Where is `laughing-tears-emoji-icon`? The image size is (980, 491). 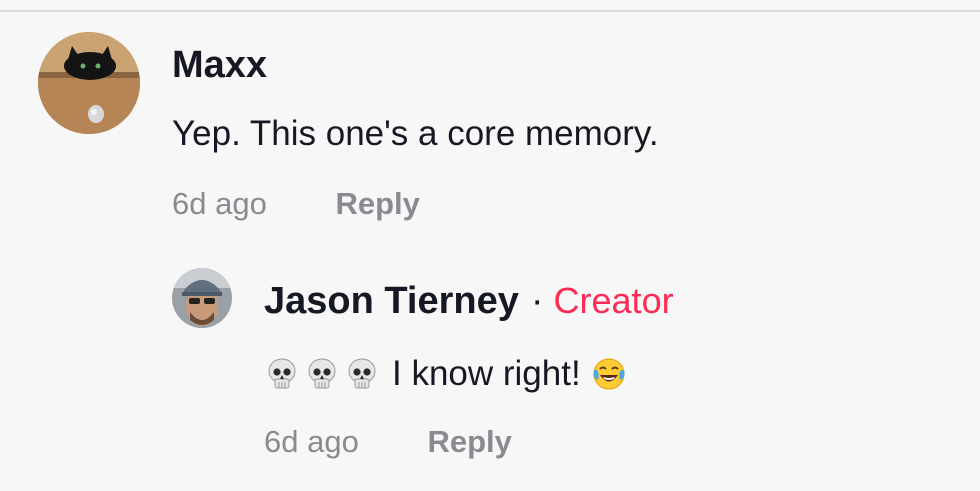 laughing-tears-emoji-icon is located at coordinates (609, 374).